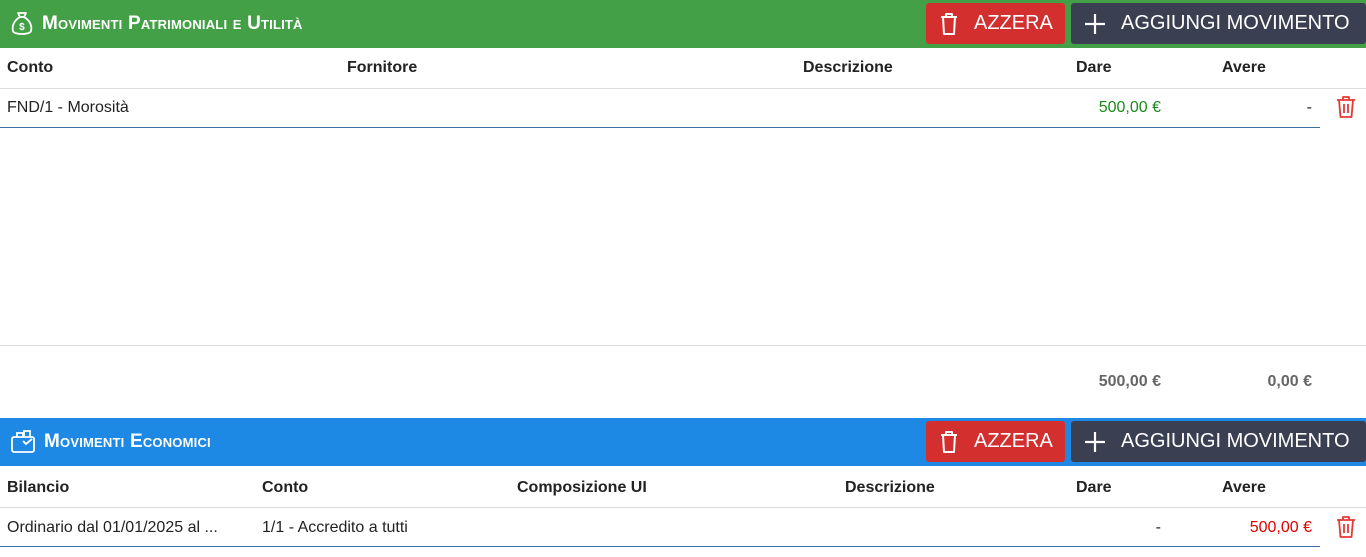 This screenshot has width=1366, height=557. I want to click on economici-add-button: AGGIUNGI MOVIMENTO, so click(1218, 441).